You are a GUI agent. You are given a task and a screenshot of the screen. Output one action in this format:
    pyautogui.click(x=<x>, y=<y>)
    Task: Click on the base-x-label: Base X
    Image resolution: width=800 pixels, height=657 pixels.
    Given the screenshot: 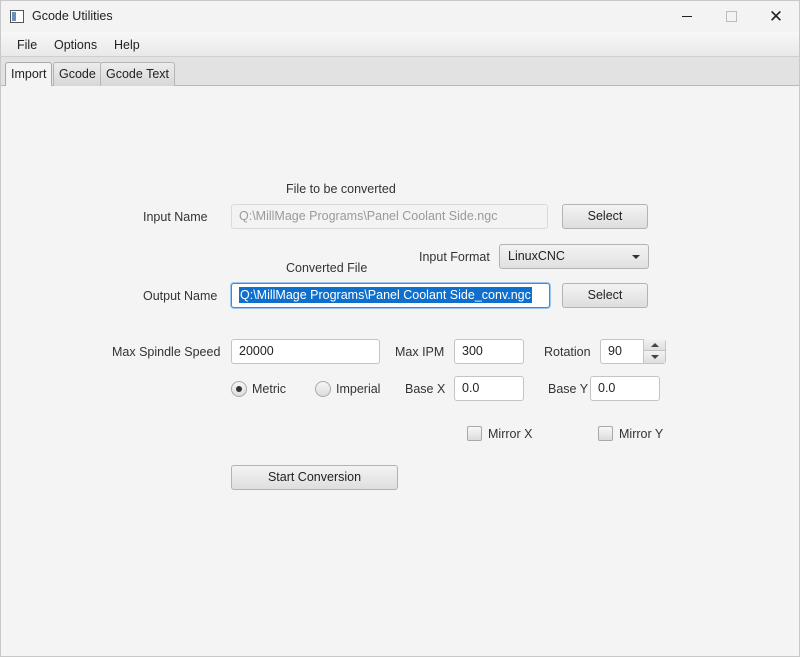 What is the action you would take?
    pyautogui.click(x=425, y=389)
    